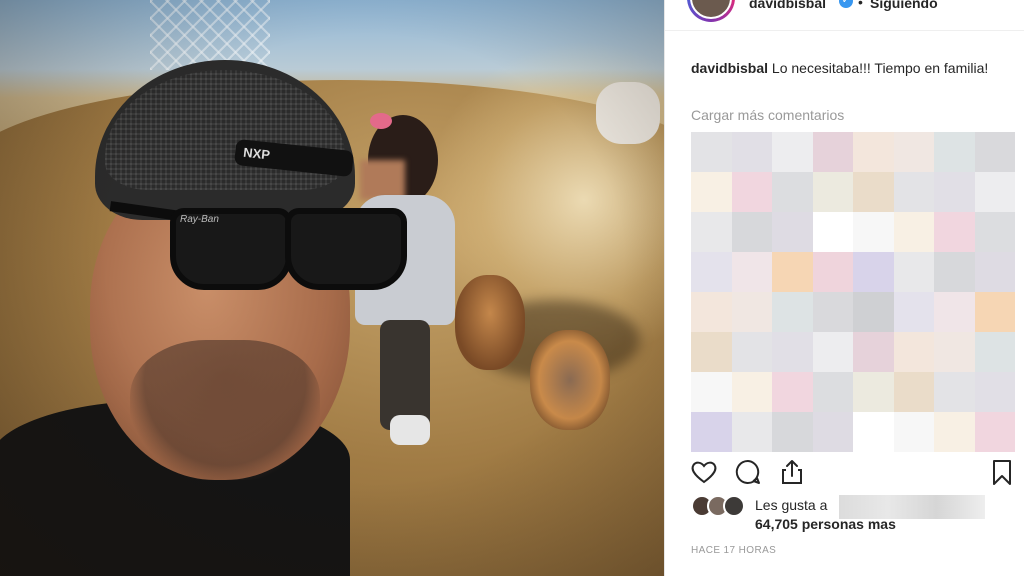 The height and width of the screenshot is (576, 1024). What do you see at coordinates (825, 524) in the screenshot?
I see `likes-count: 64,705 personas mas` at bounding box center [825, 524].